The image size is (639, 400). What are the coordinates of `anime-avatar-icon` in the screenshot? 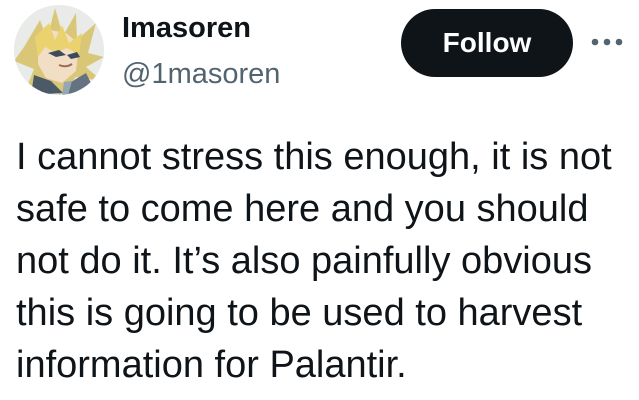 It's located at (59, 50).